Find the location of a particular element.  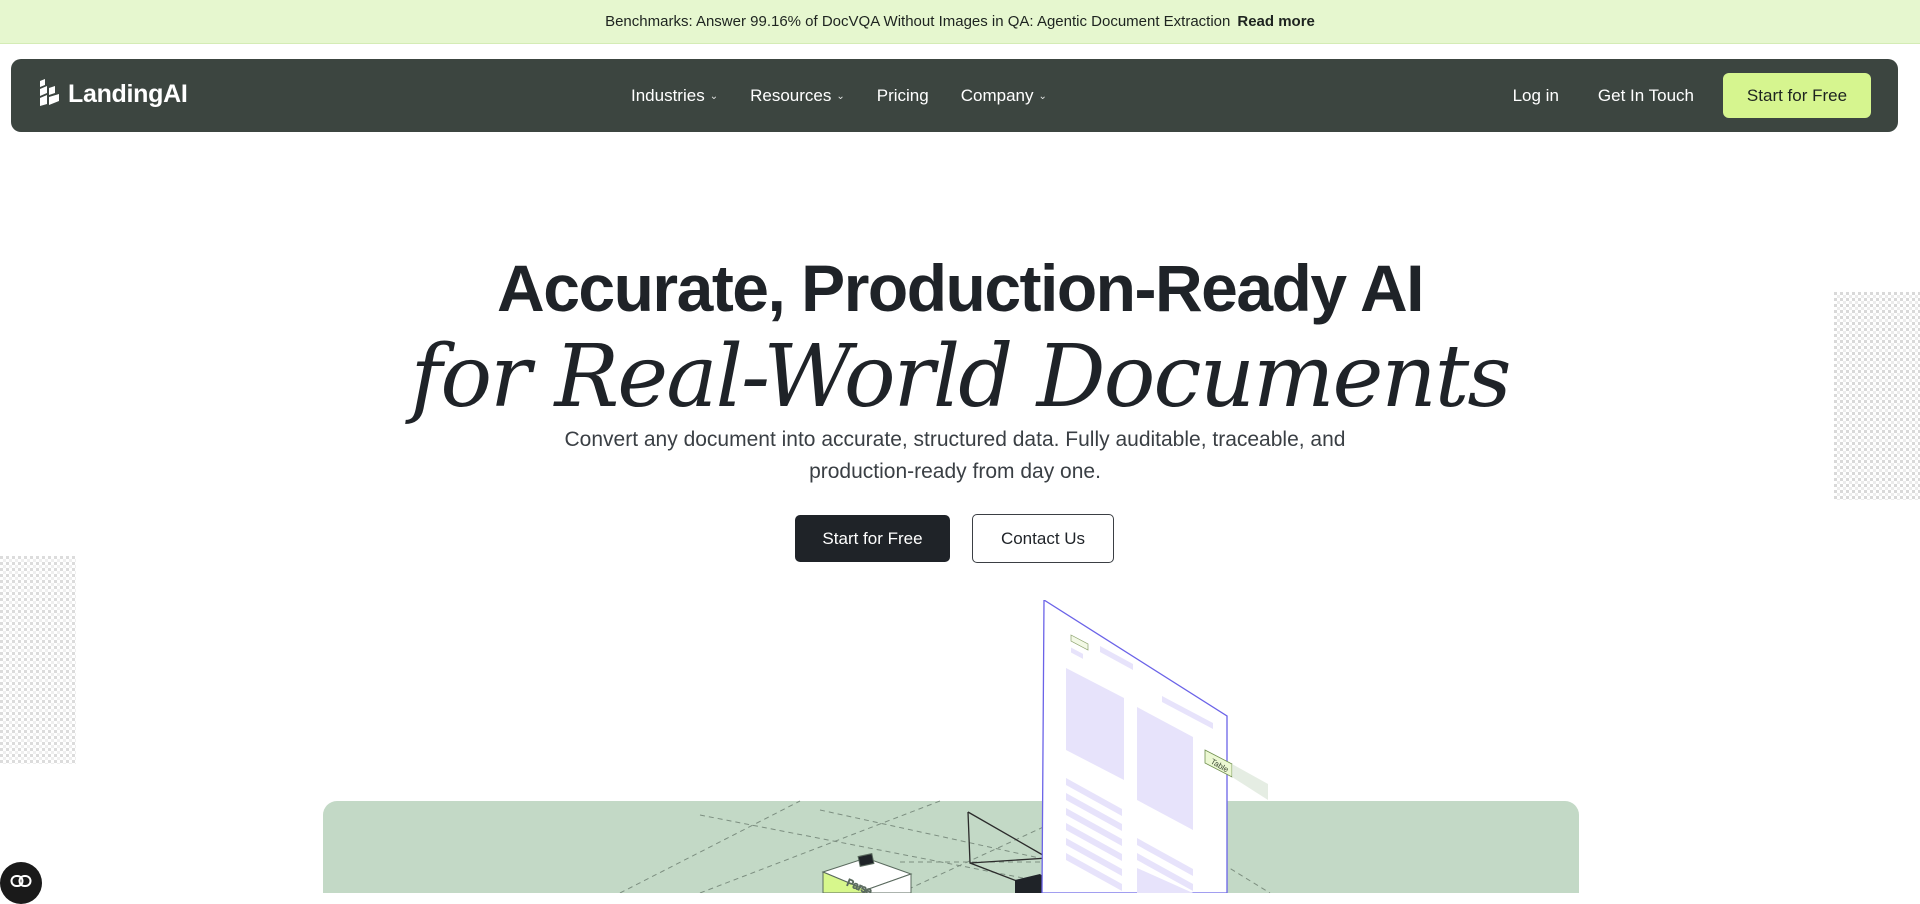

nav-actions: Log in Get In Touch Start for Free is located at coordinates (1692, 95).